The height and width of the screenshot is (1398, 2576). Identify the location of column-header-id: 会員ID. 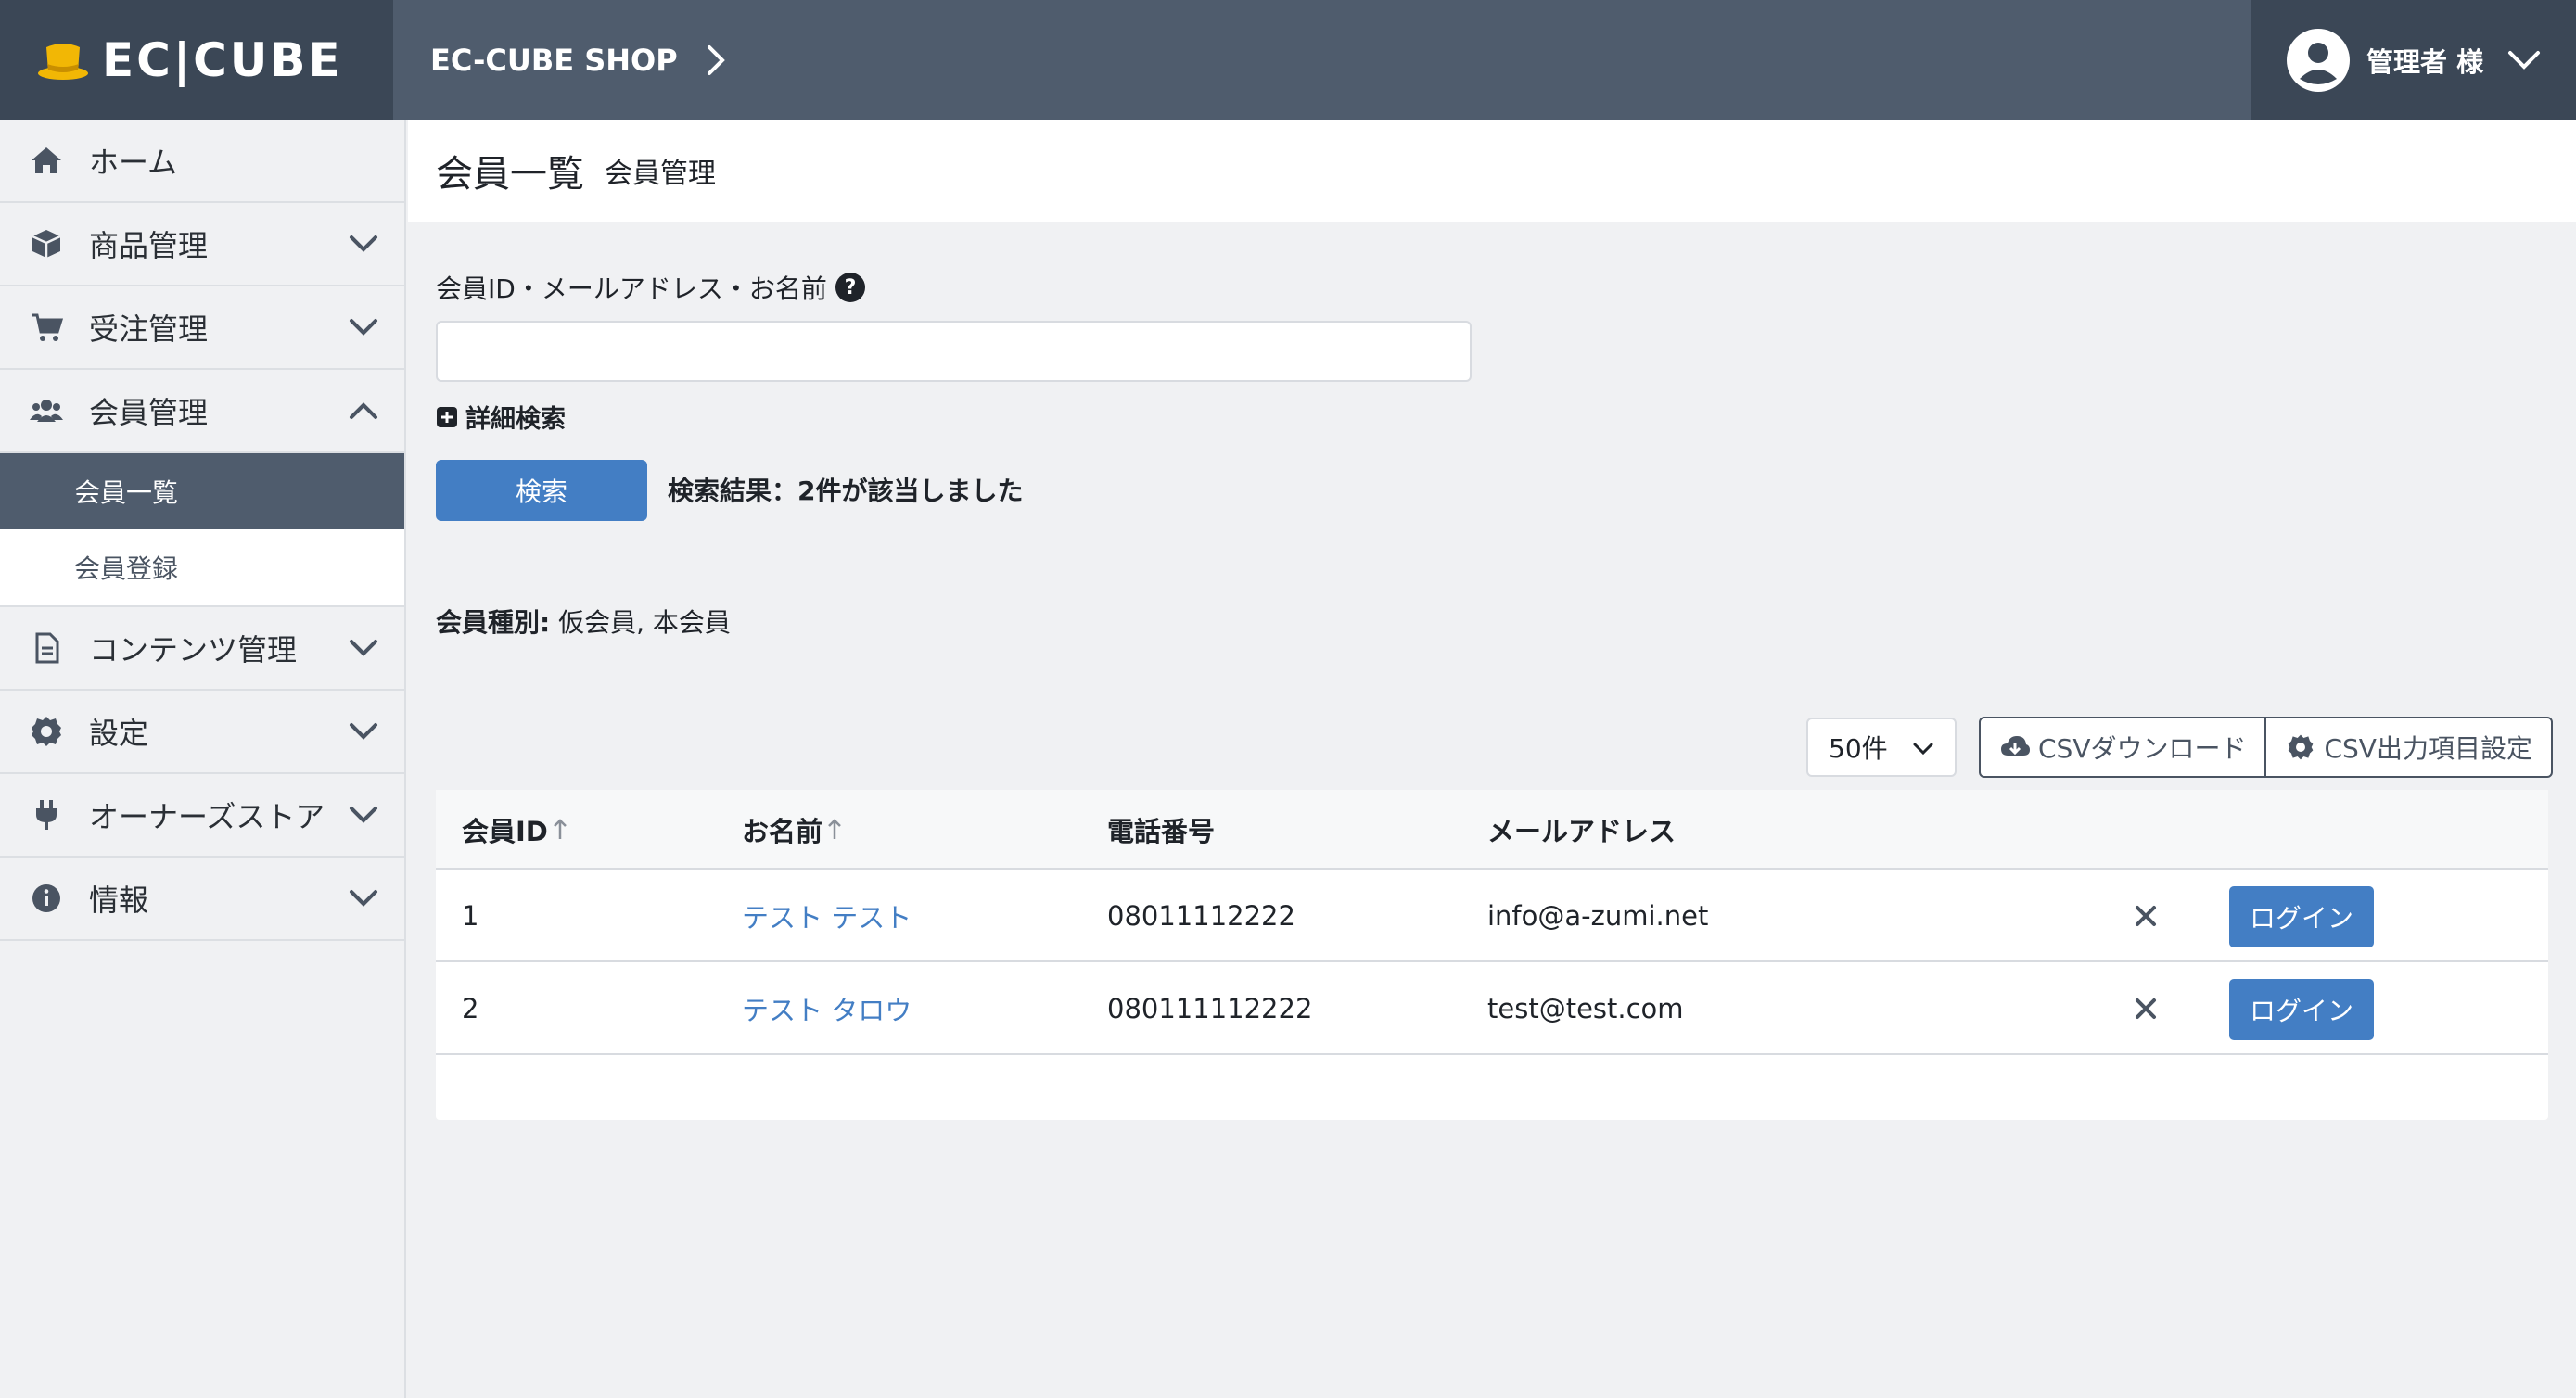
(515, 830).